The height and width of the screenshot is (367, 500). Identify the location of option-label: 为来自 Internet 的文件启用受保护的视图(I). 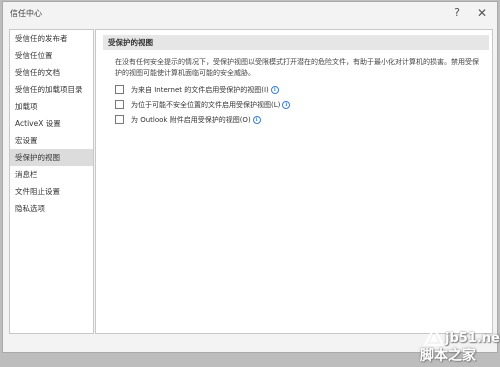
(200, 89).